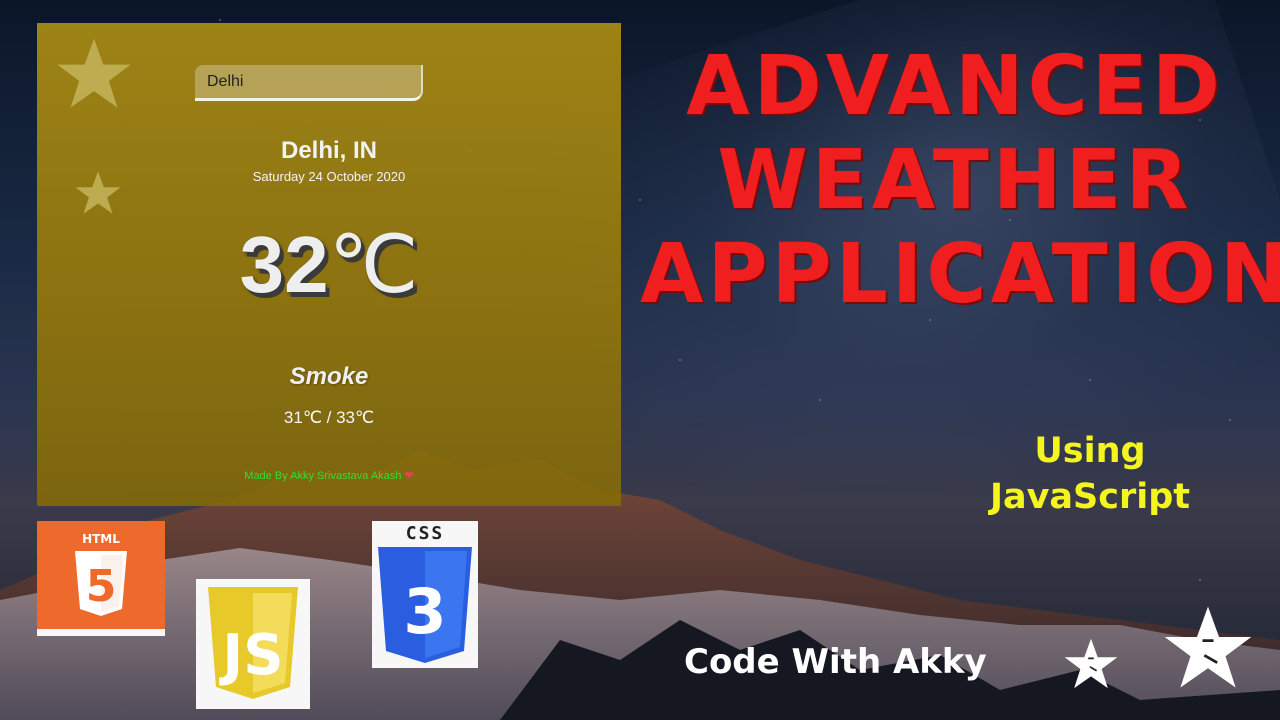  I want to click on credit-line: Made By Akky Srivastava Akash ❤, so click(329, 475).